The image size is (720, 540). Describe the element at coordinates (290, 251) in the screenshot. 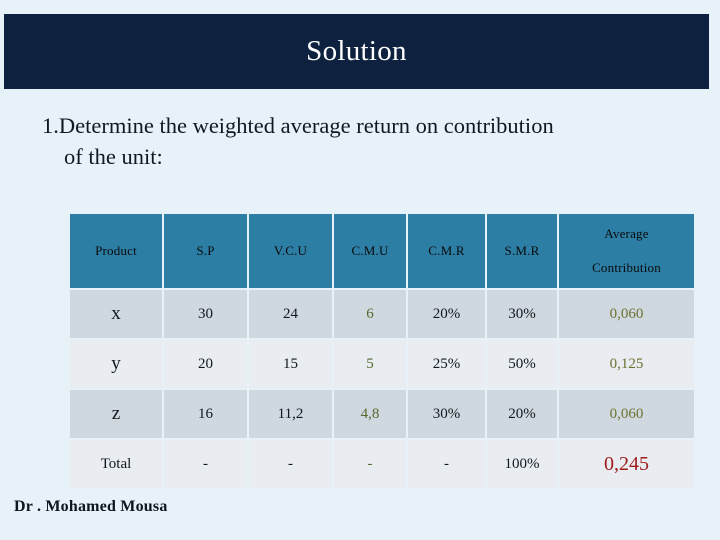

I see `column-header-vcu: V.C.U` at that location.